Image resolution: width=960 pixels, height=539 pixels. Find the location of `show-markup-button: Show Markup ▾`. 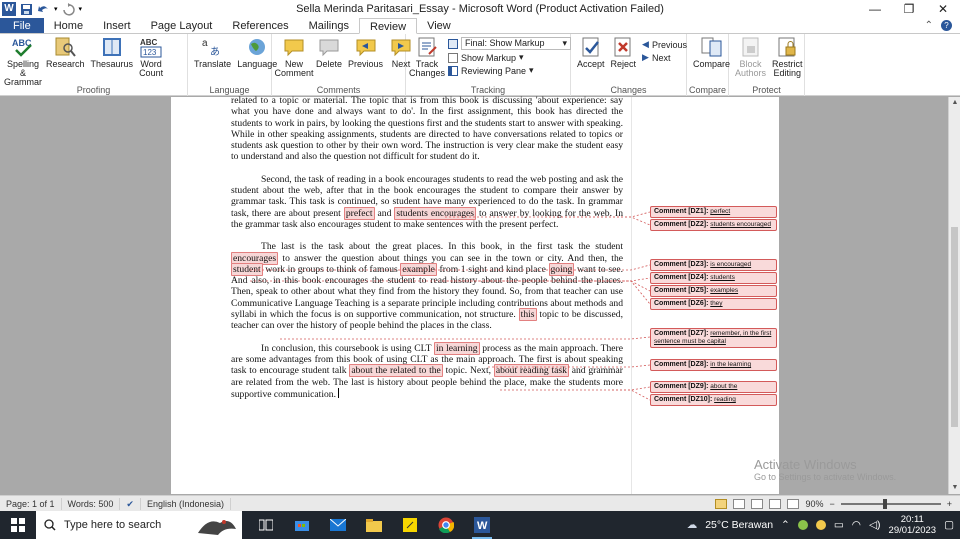

show-markup-button: Show Markup ▾ is located at coordinates (509, 57).